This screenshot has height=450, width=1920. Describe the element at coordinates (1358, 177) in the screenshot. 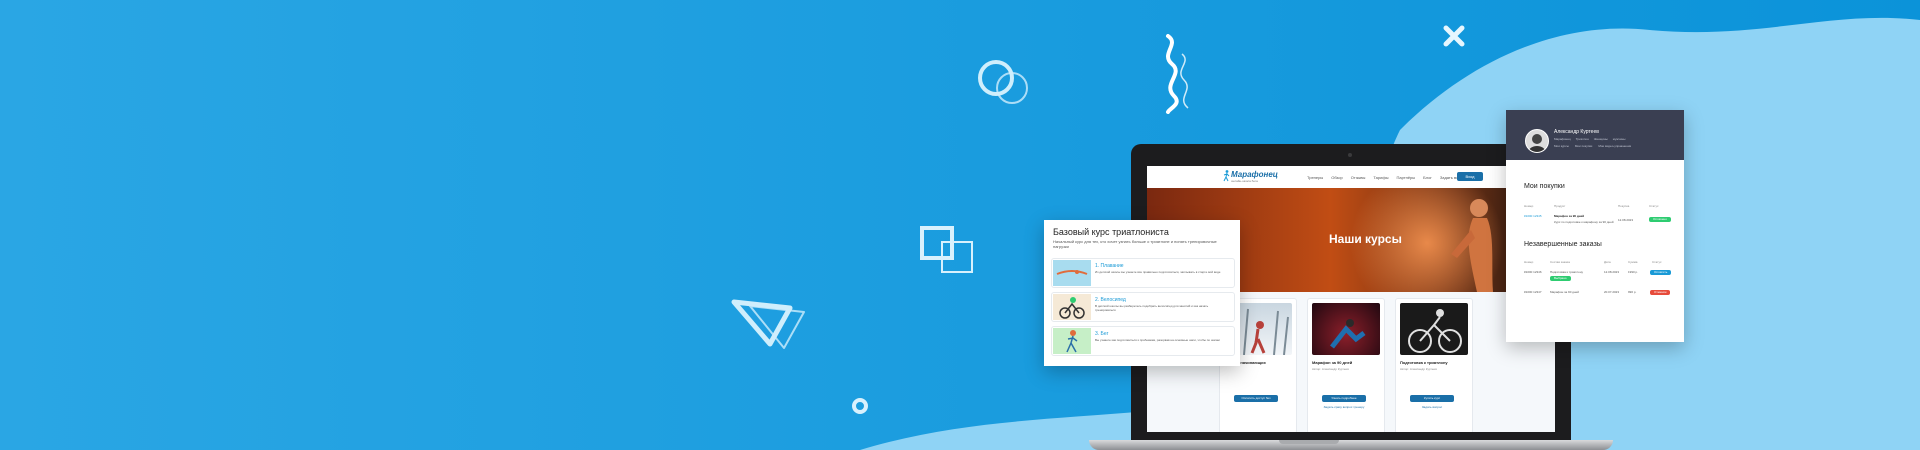

I see `nav-link: Отзывы` at that location.